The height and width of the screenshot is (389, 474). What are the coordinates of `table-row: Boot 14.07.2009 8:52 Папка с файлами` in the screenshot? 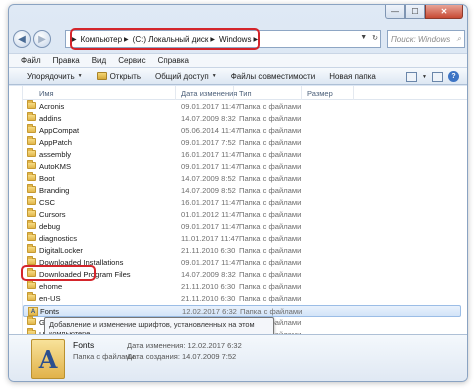 It's located at (242, 178).